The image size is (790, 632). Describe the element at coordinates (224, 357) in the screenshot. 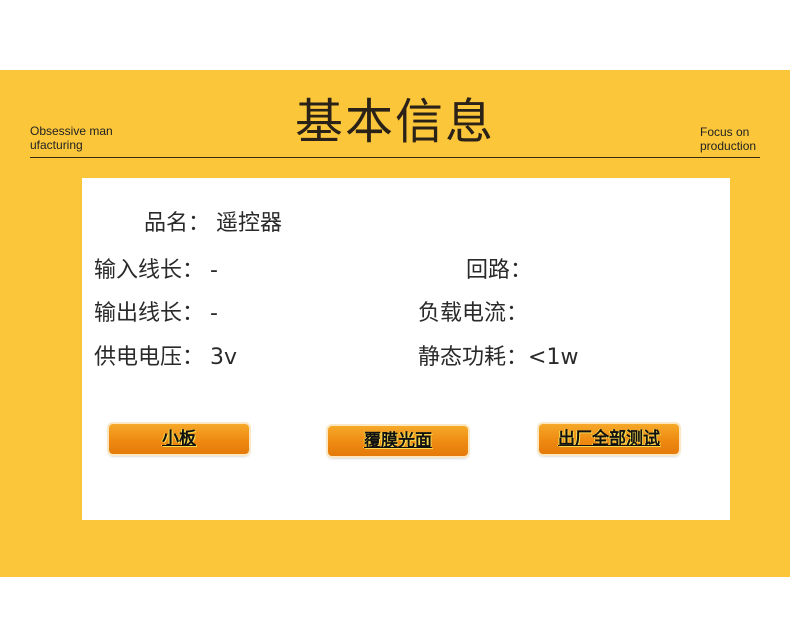

I see `supply-voltage-value: 3v` at that location.